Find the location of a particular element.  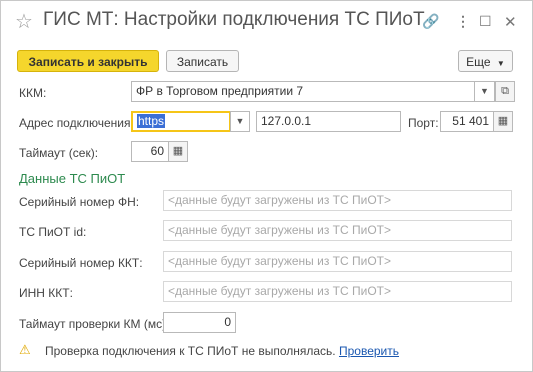

save-button: Записать is located at coordinates (202, 61).